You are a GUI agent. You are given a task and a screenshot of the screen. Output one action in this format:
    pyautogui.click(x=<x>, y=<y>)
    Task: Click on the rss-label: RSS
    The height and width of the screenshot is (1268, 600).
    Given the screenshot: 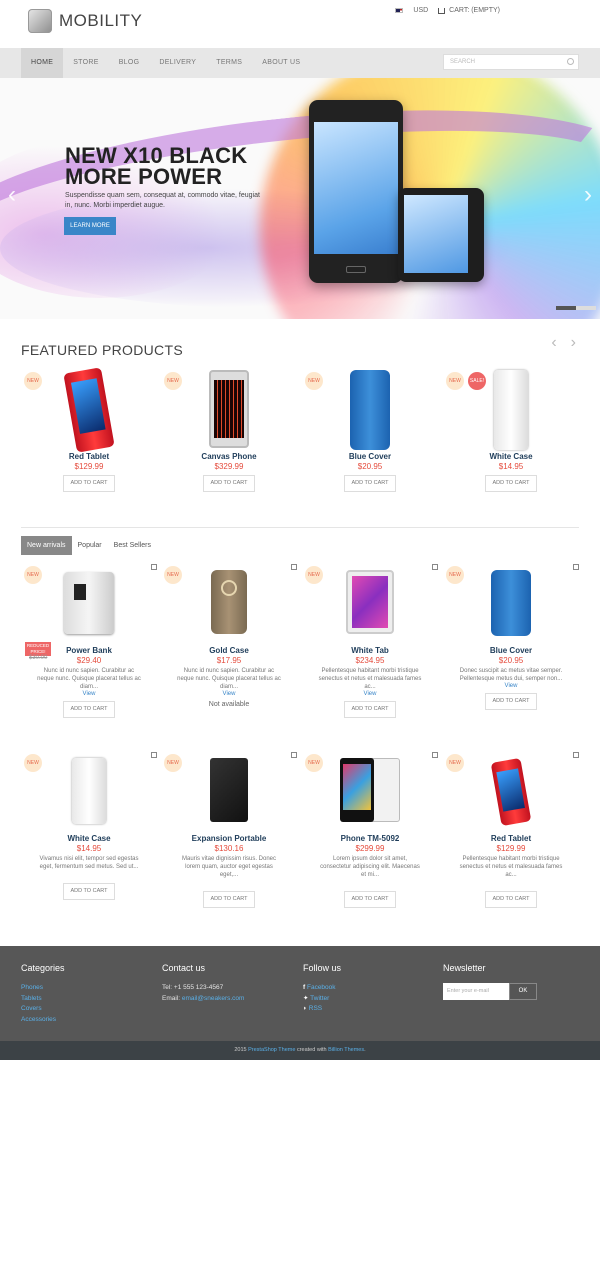 What is the action you would take?
    pyautogui.click(x=315, y=1008)
    